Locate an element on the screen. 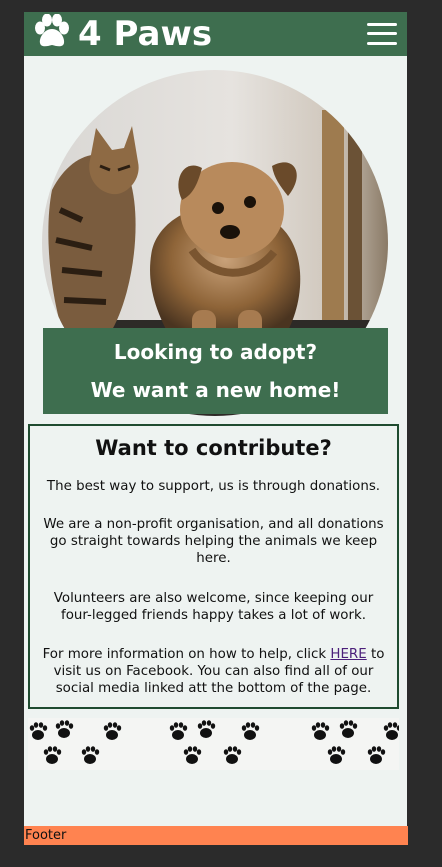 Image resolution: width=442 pixels, height=867 pixels. footer: Footer is located at coordinates (216, 835).